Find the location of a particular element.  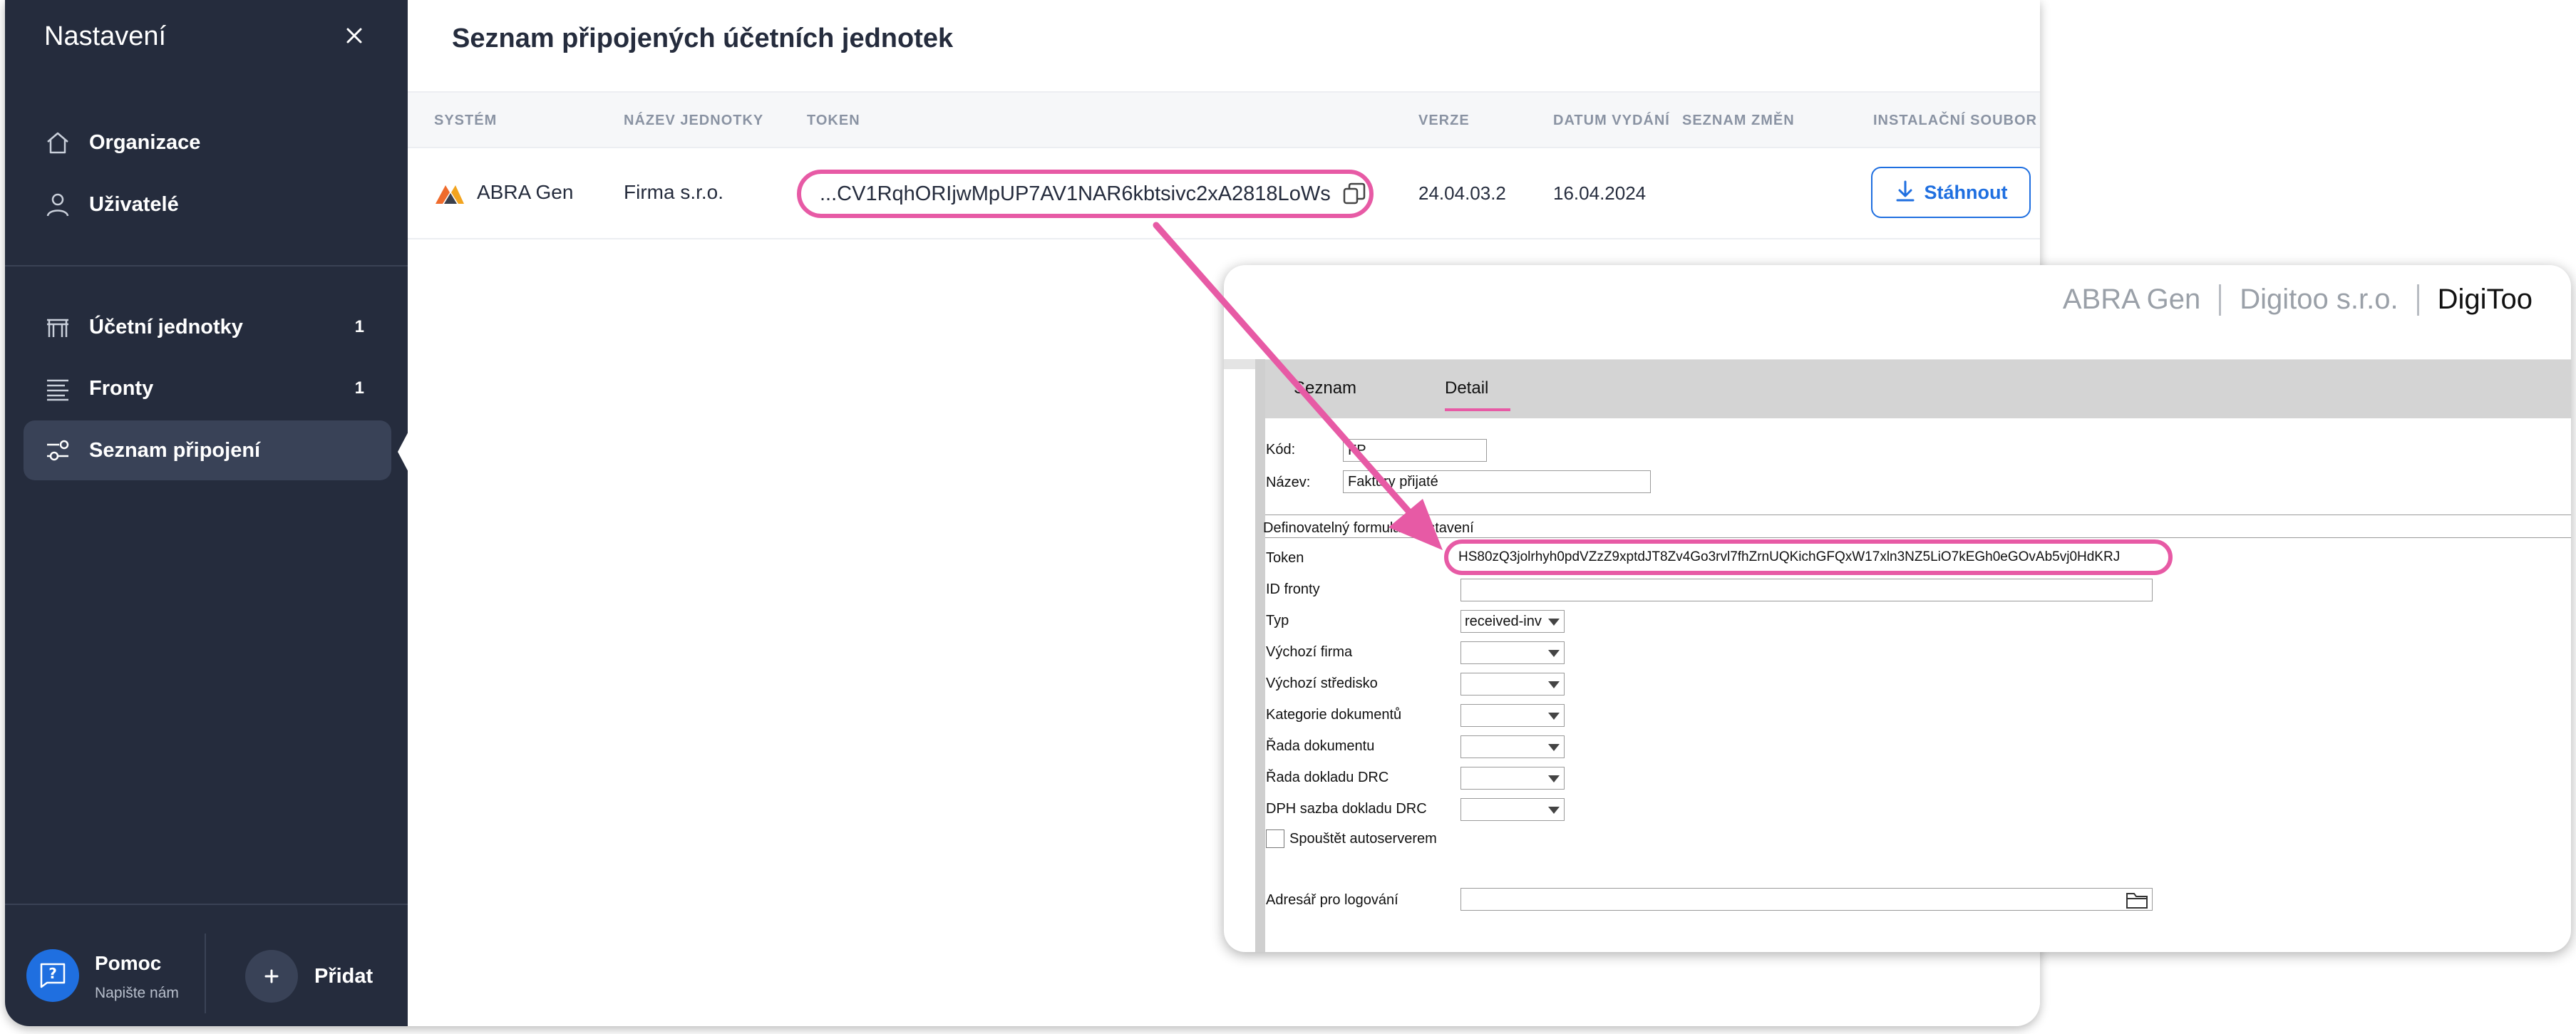

version: 24.04.03.2 is located at coordinates (1462, 193).